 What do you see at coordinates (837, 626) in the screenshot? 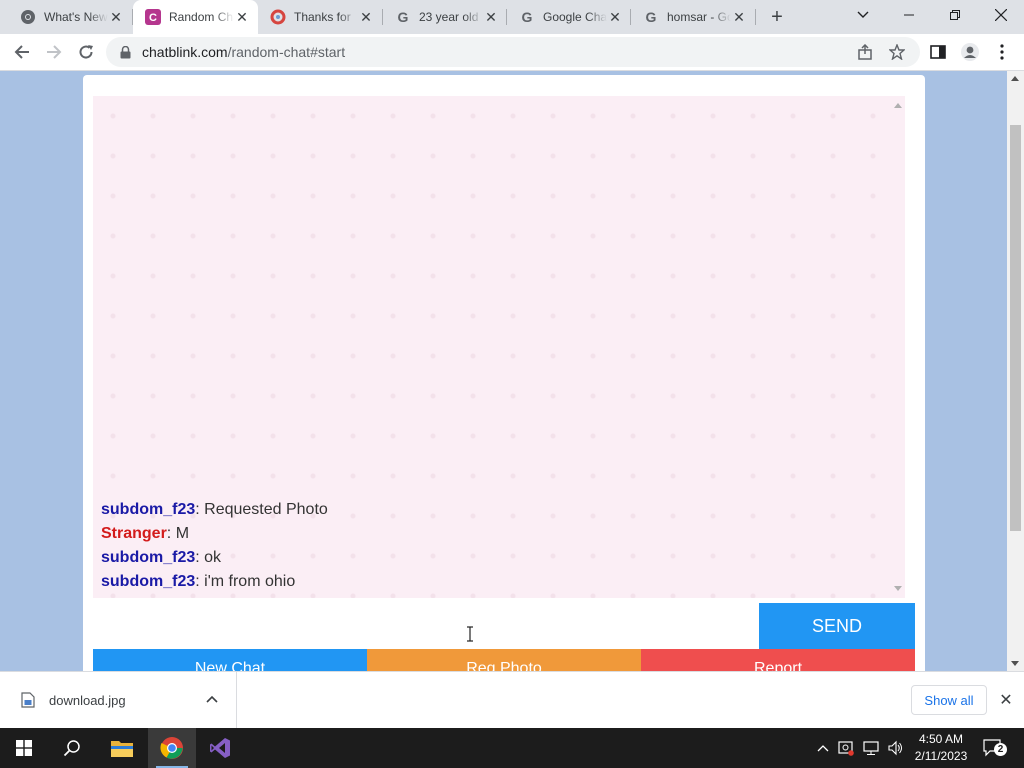
I see `send-button: SEND` at bounding box center [837, 626].